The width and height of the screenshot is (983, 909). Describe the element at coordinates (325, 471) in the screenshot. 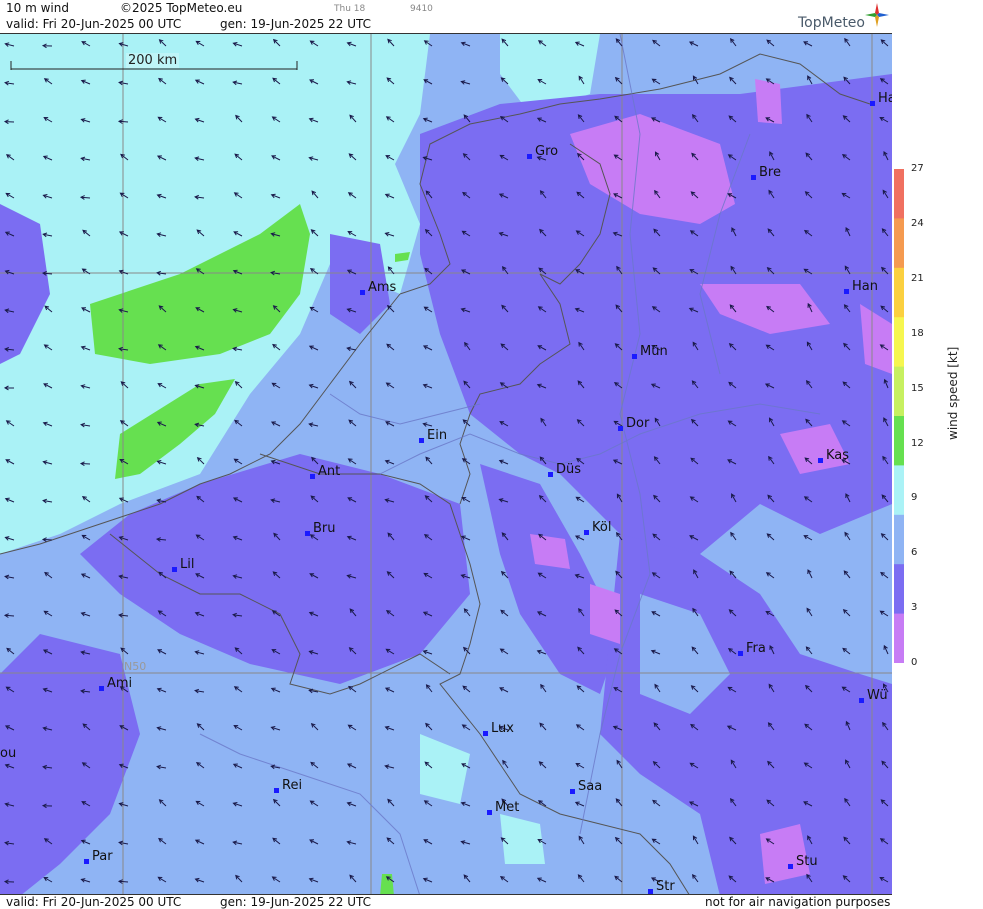

I see `city-marker: Ant` at that location.